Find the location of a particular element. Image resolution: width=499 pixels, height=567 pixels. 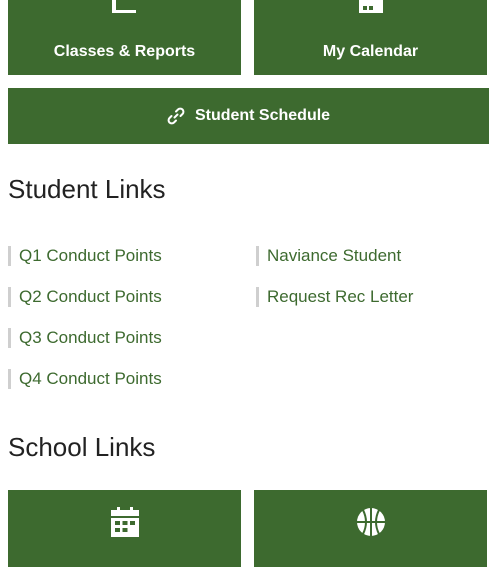

student-schedule-button: Student Schedule is located at coordinates (248, 116).